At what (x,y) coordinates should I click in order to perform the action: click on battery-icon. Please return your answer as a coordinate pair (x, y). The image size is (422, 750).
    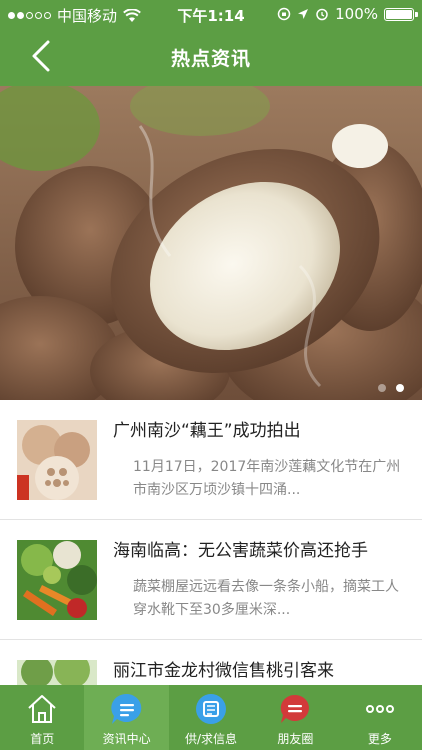
    Looking at the image, I should click on (401, 14).